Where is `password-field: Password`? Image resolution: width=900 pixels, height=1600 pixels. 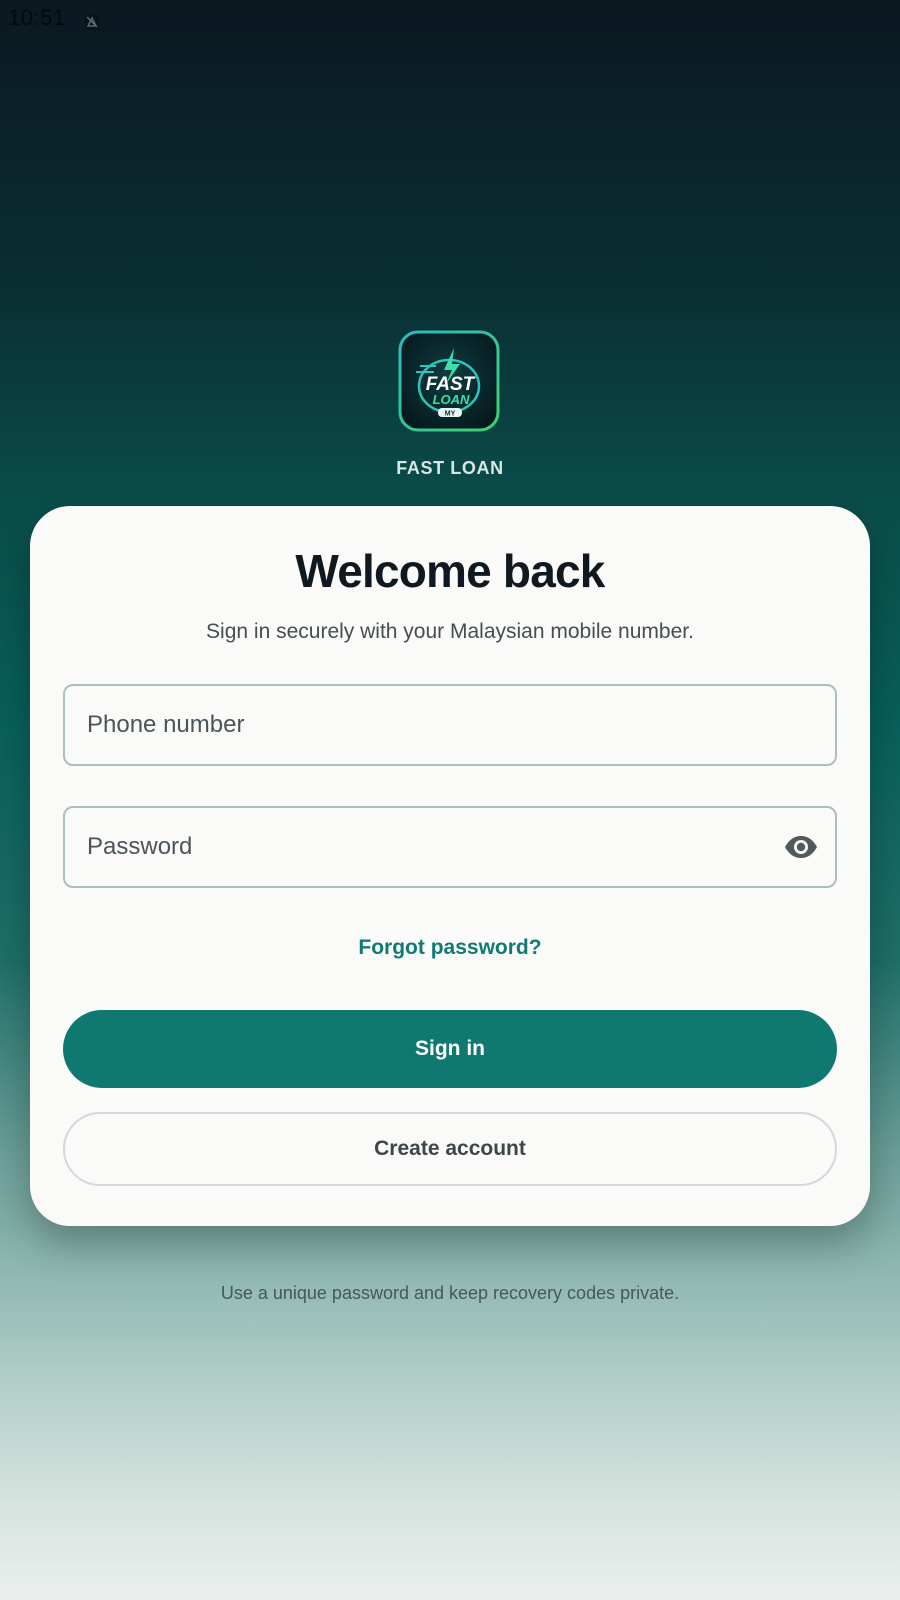
password-field: Password is located at coordinates (450, 847).